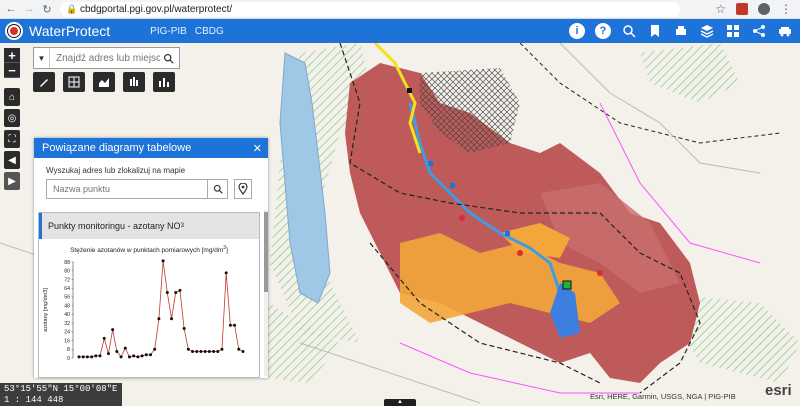 The image size is (800, 406). I want to click on app-header: WaterProtect PIG-PIB CBDG i ?, so click(400, 31).